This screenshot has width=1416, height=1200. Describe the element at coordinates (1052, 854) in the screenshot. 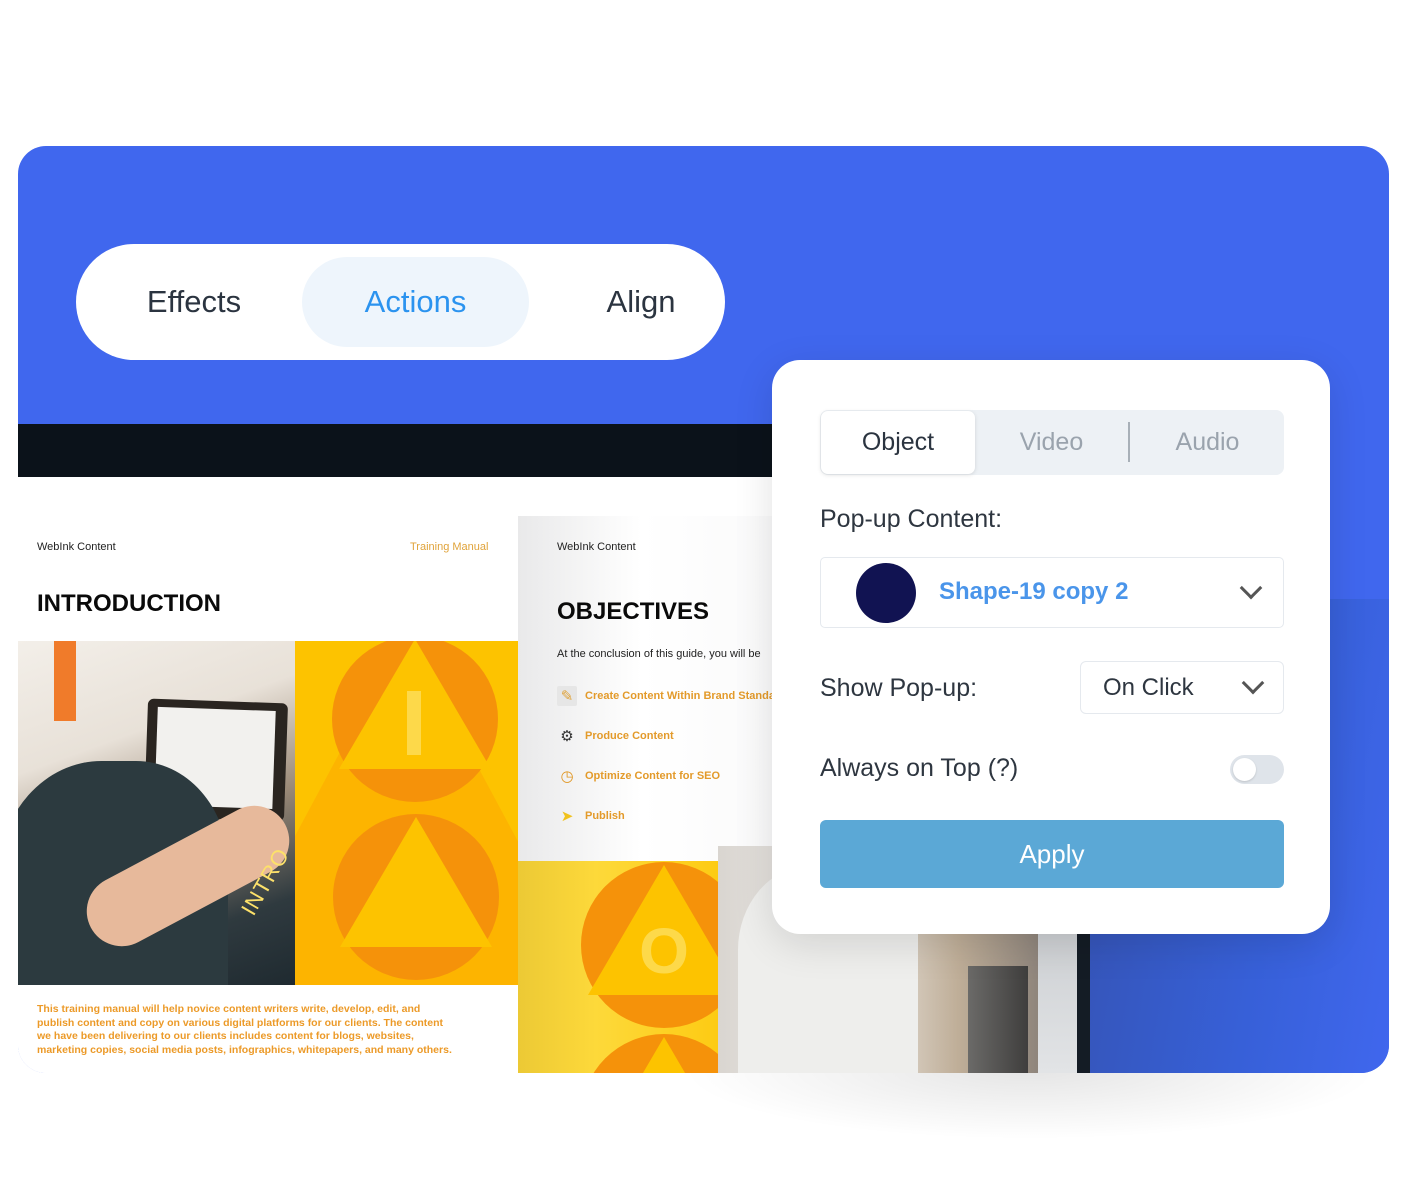

I see `apply-button: Apply` at that location.